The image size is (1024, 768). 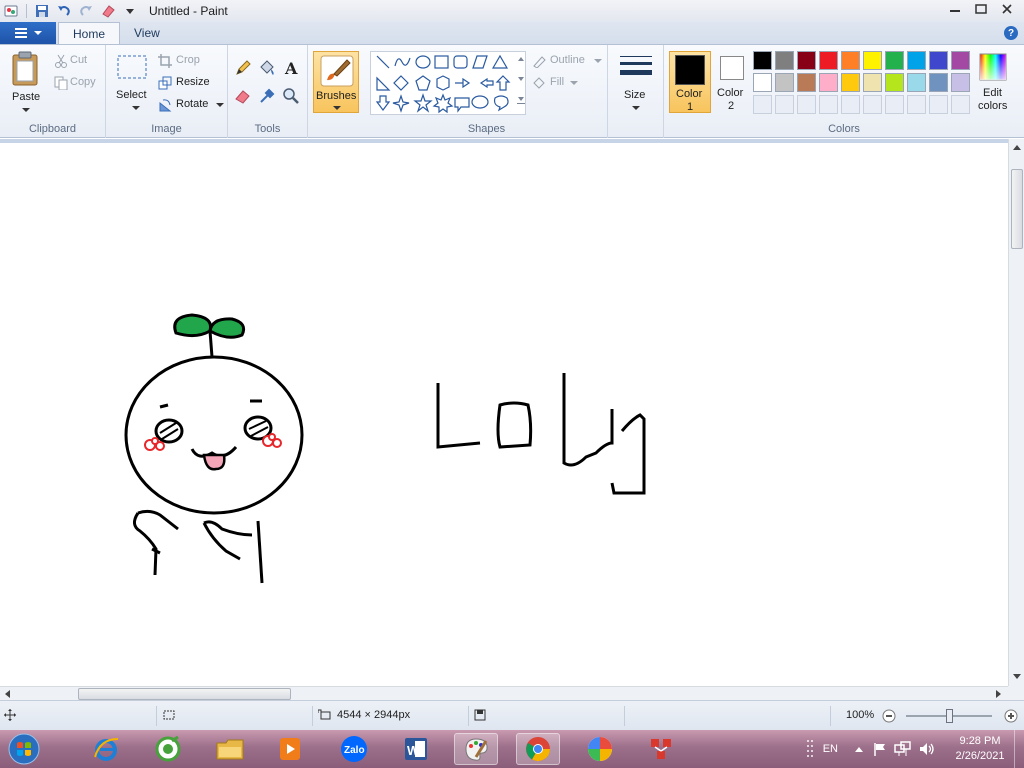 I want to click on tab-home: Home, so click(x=89, y=33).